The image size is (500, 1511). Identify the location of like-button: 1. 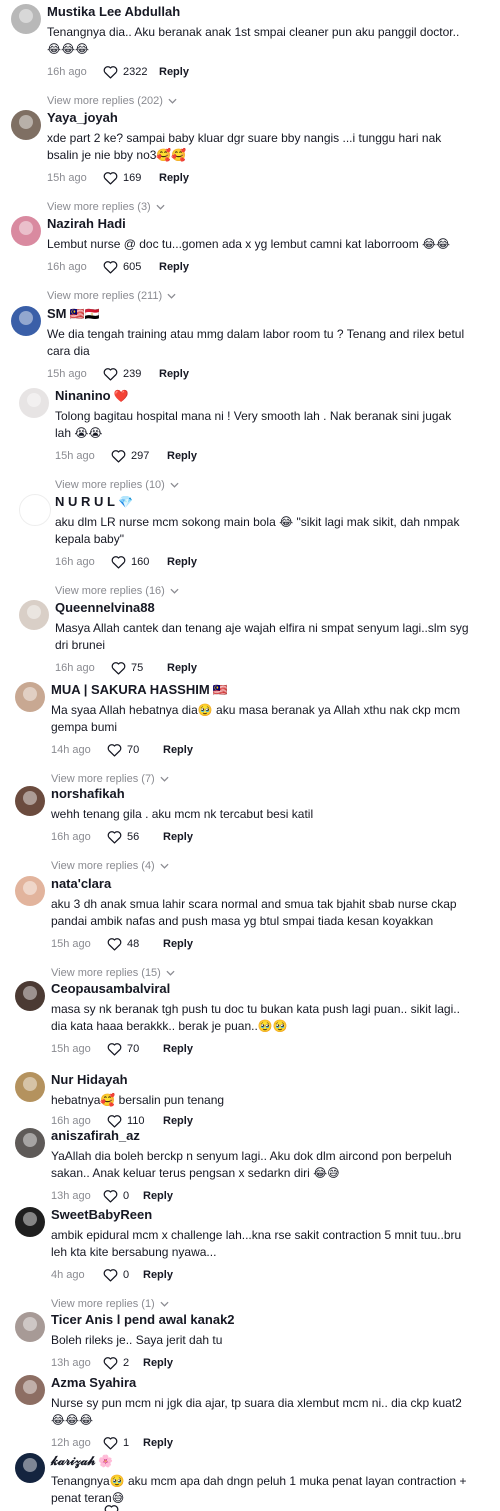
(123, 1443).